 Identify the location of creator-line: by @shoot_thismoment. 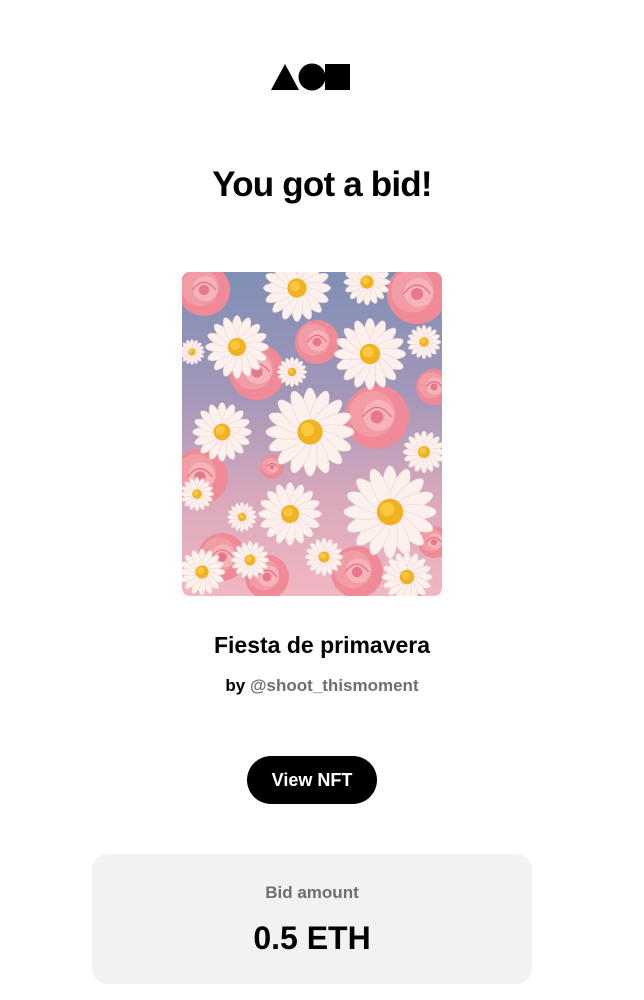
(322, 686).